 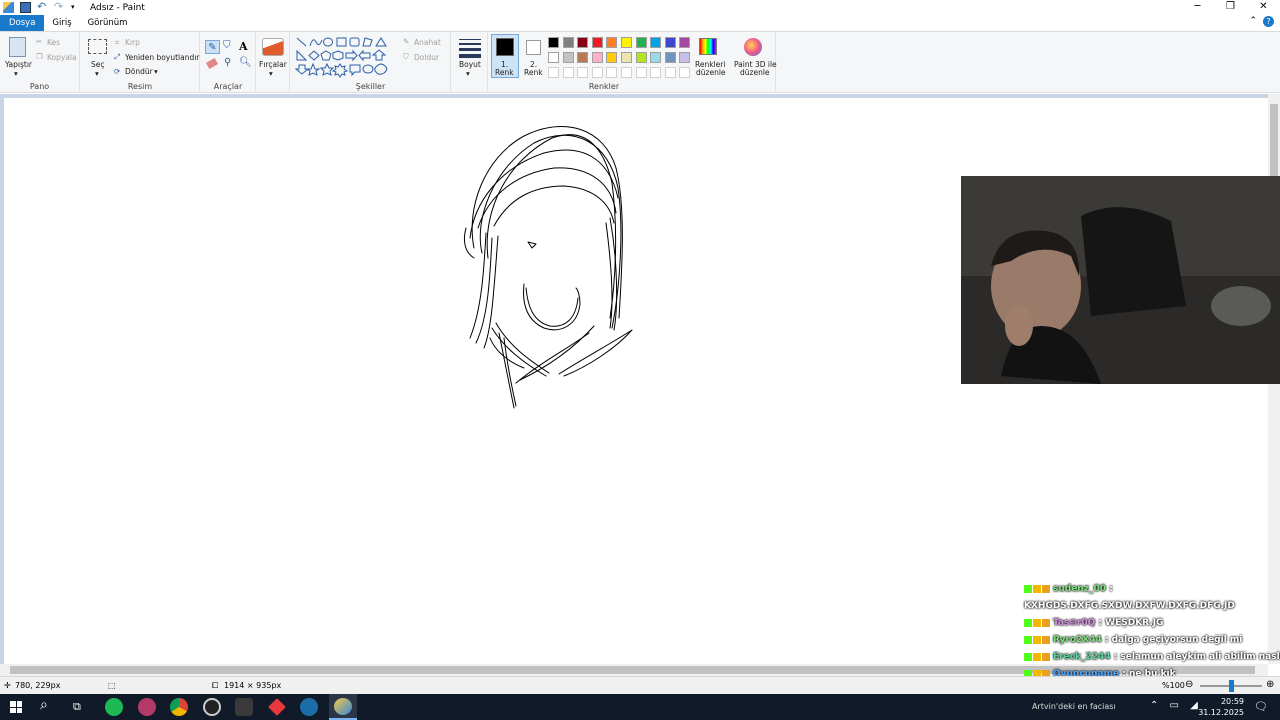 I want to click on rotate-dropdown-icon: ▾, so click(x=156, y=71).